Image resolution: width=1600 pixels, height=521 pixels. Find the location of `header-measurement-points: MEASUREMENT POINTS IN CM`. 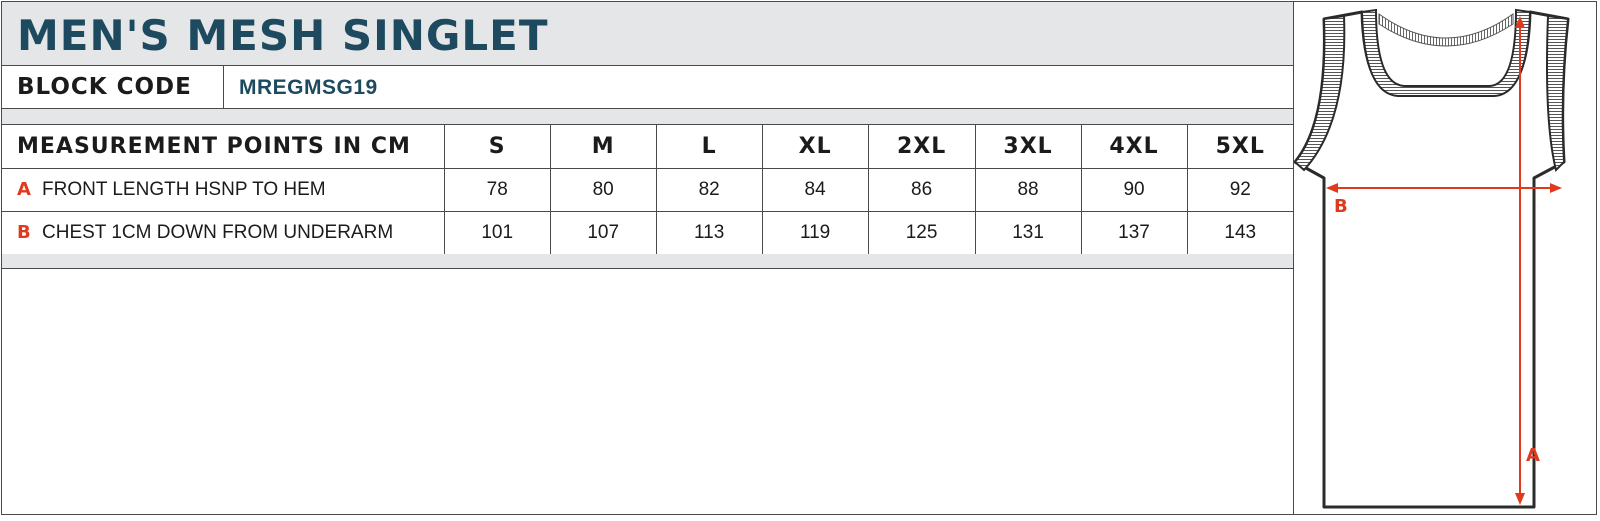

header-measurement-points: MEASUREMENT POINTS IN CM is located at coordinates (223, 147).